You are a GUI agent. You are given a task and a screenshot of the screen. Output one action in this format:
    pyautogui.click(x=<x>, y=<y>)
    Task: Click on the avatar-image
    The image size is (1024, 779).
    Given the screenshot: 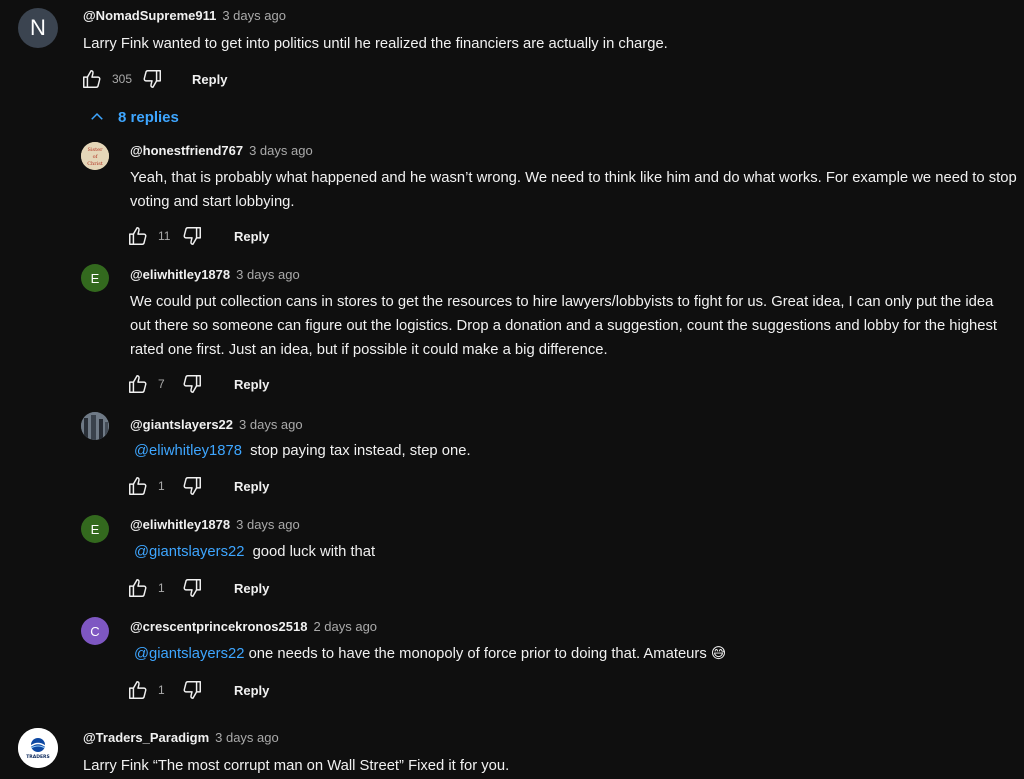 What is the action you would take?
    pyautogui.click(x=95, y=426)
    